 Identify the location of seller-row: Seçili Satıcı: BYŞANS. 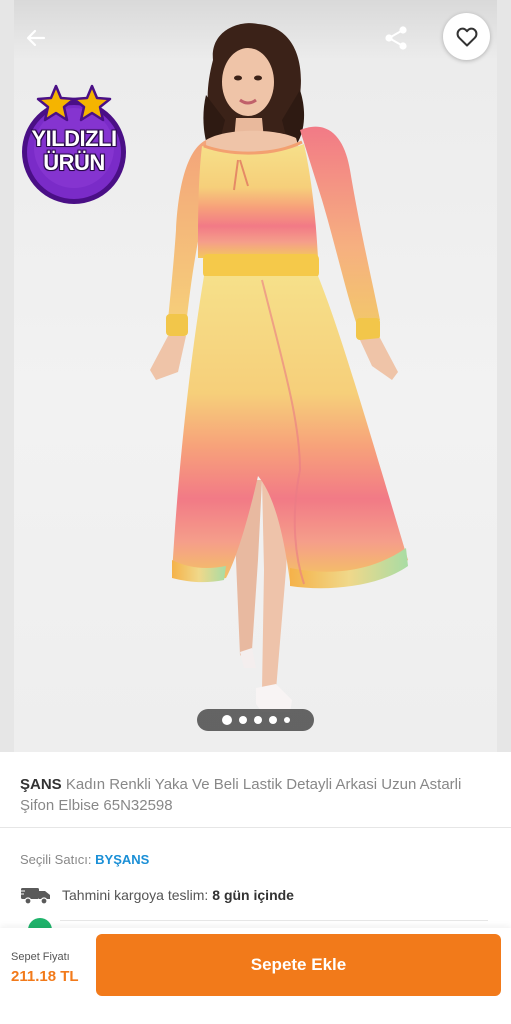
(84, 859).